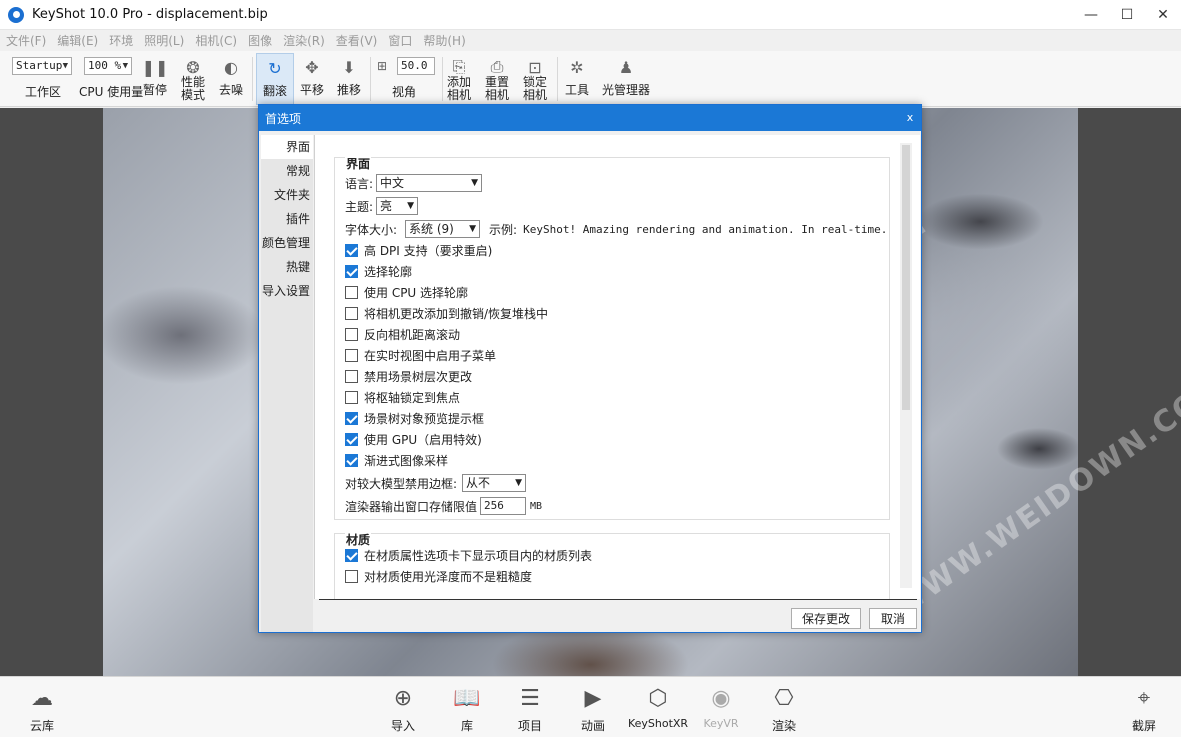  What do you see at coordinates (260, 40) in the screenshot?
I see `menu-image: 图像` at bounding box center [260, 40].